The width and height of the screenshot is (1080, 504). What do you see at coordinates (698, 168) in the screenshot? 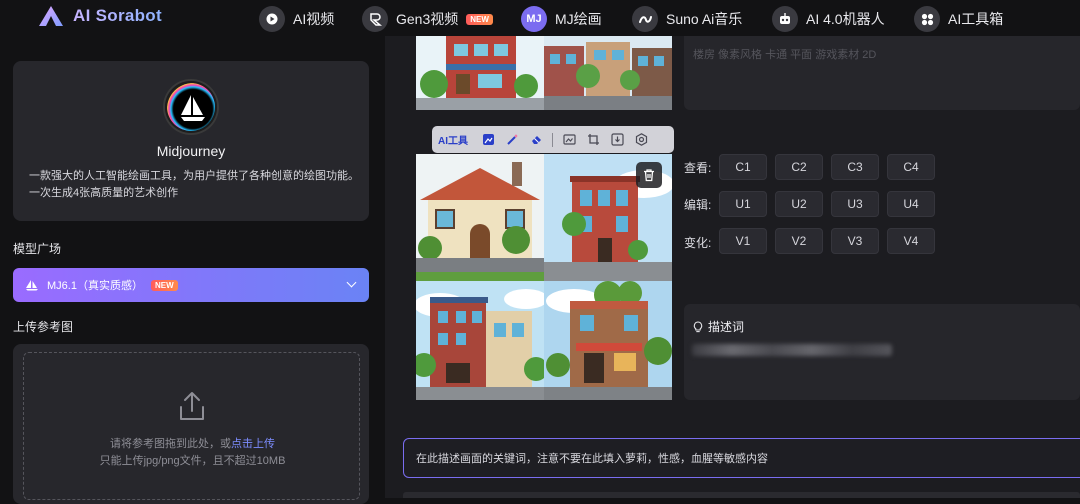
I see `view-label: 查看:` at bounding box center [698, 168].